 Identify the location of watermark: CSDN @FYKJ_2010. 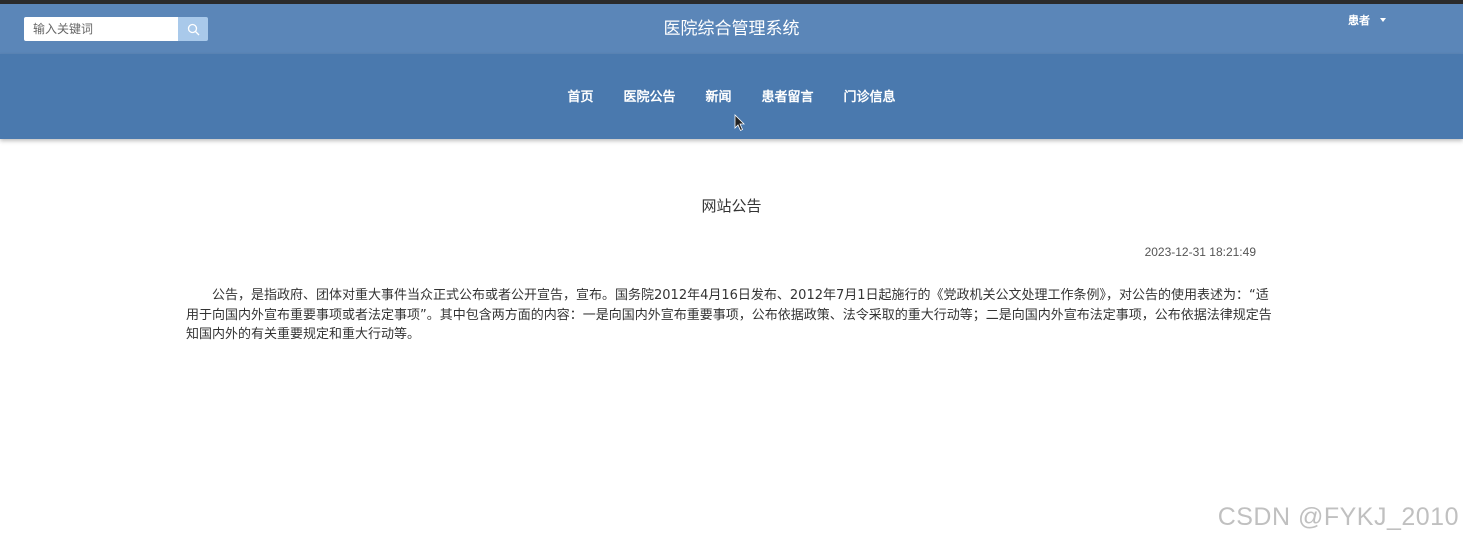
(1338, 517).